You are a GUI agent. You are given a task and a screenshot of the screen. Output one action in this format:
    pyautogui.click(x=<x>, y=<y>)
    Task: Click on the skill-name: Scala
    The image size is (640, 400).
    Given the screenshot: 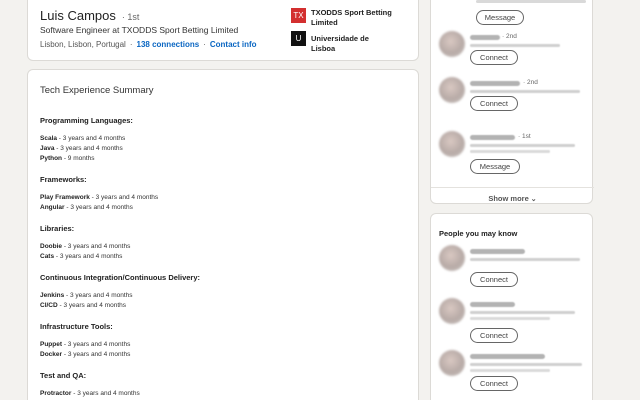 What is the action you would take?
    pyautogui.click(x=48, y=138)
    